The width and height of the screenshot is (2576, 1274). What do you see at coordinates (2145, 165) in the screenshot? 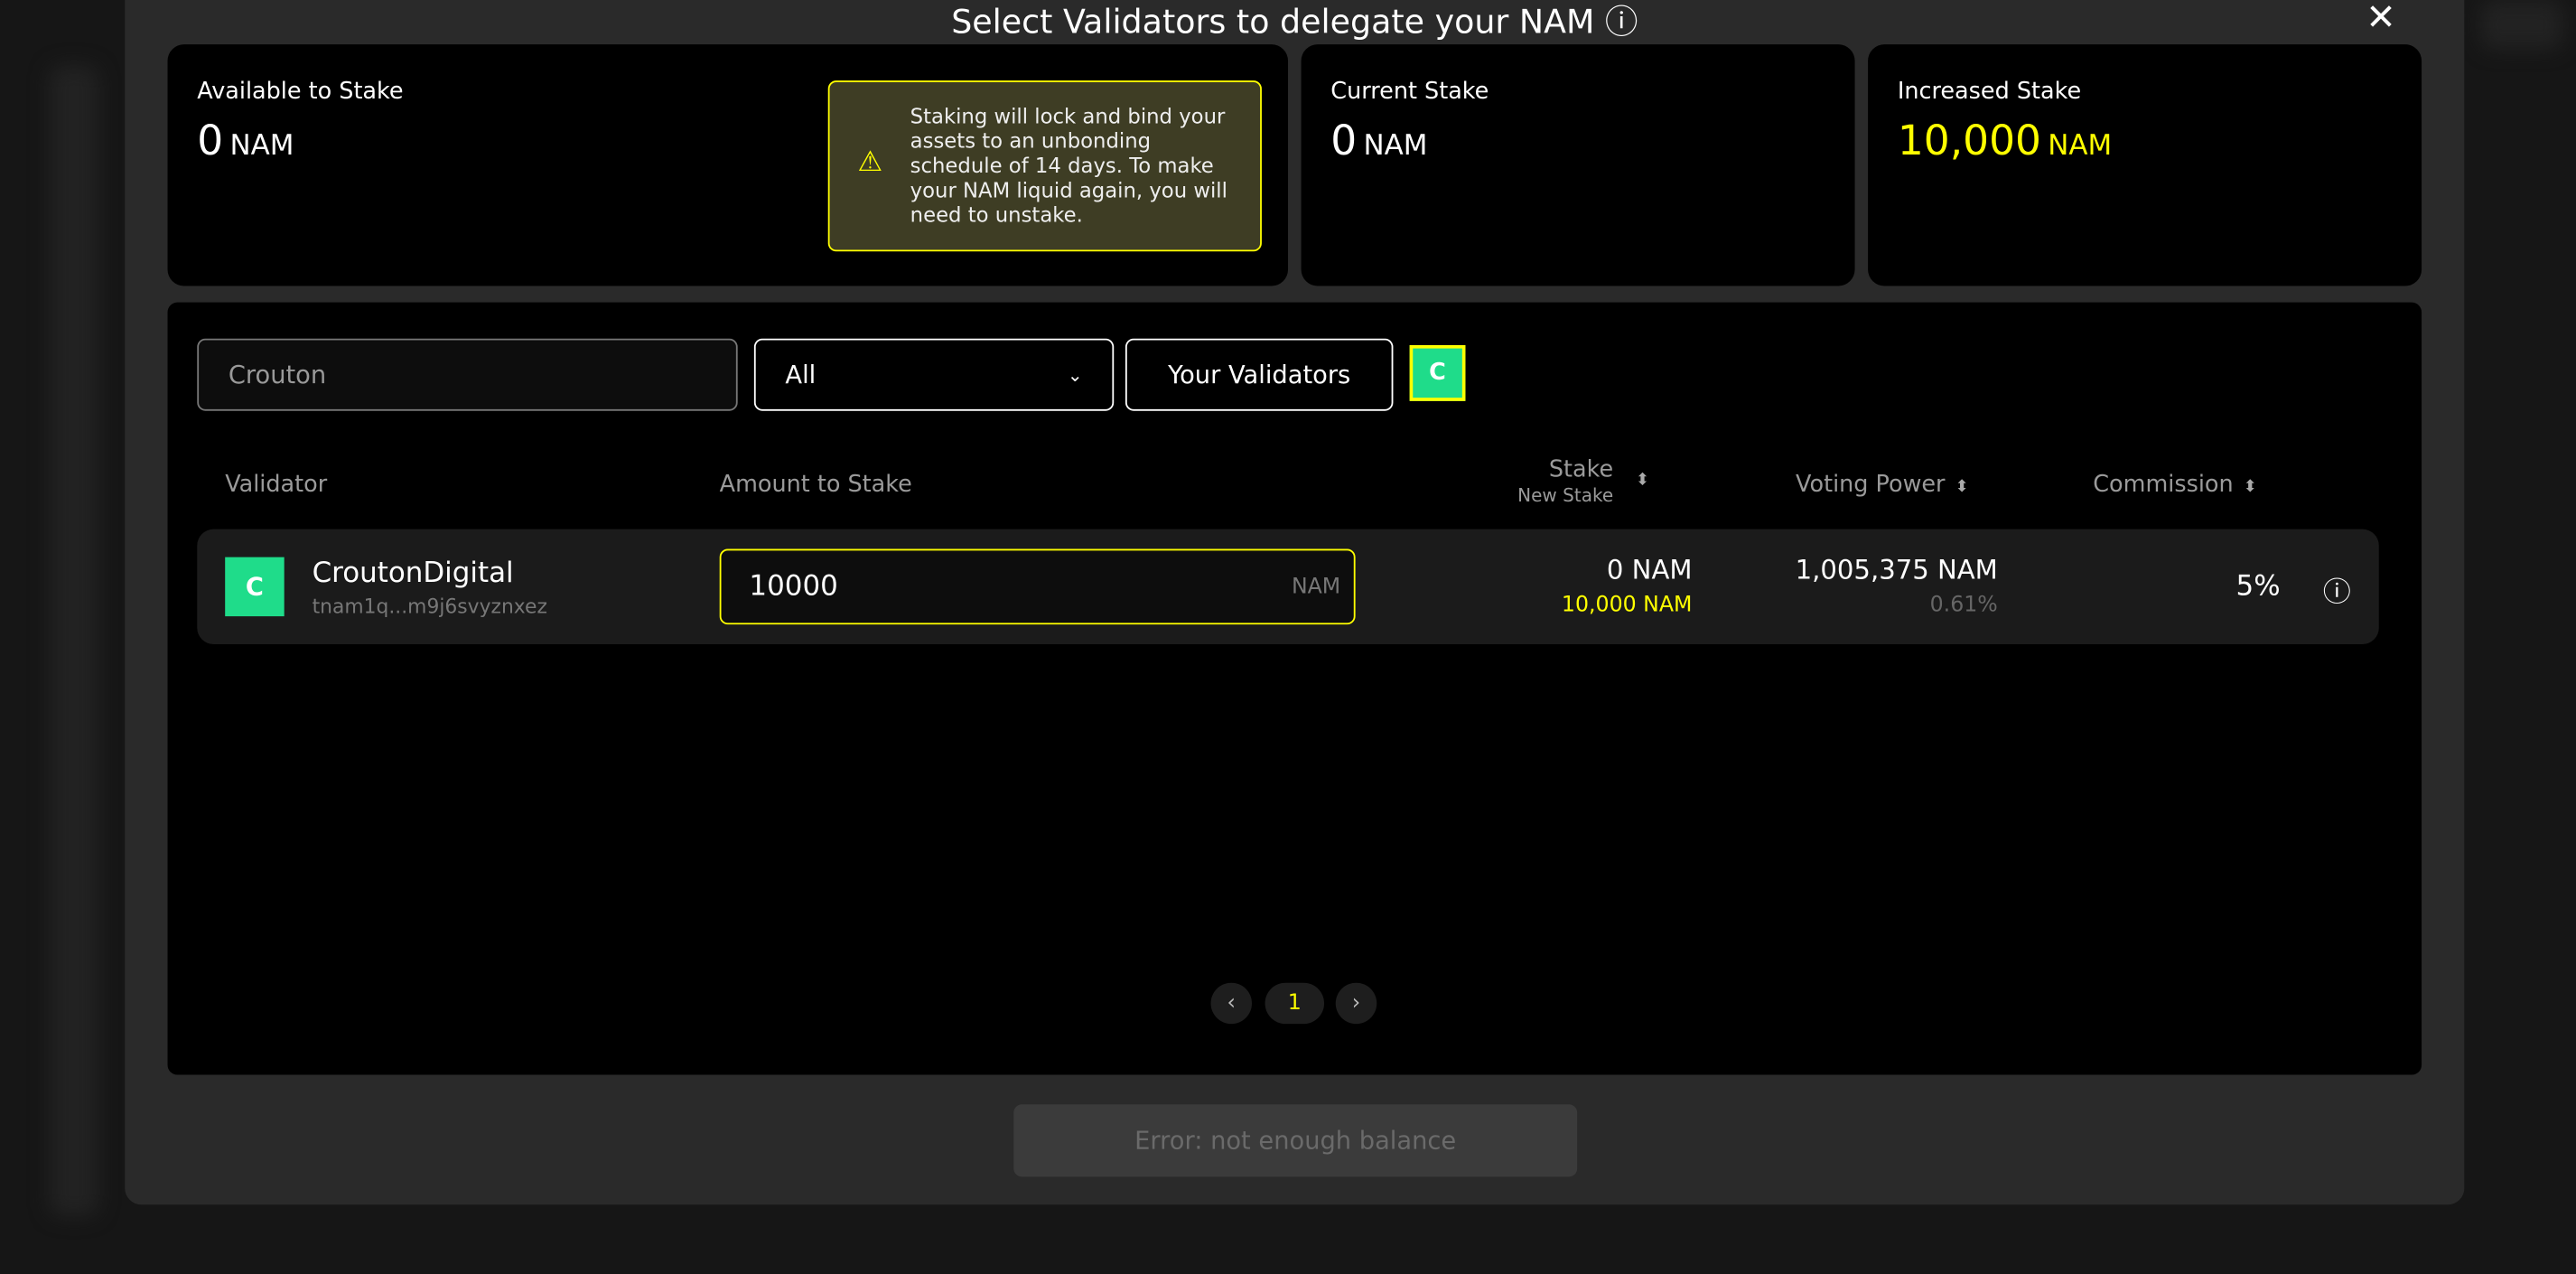
I see `increased-stake-card: Increased Stake 10,000 NAM` at bounding box center [2145, 165].